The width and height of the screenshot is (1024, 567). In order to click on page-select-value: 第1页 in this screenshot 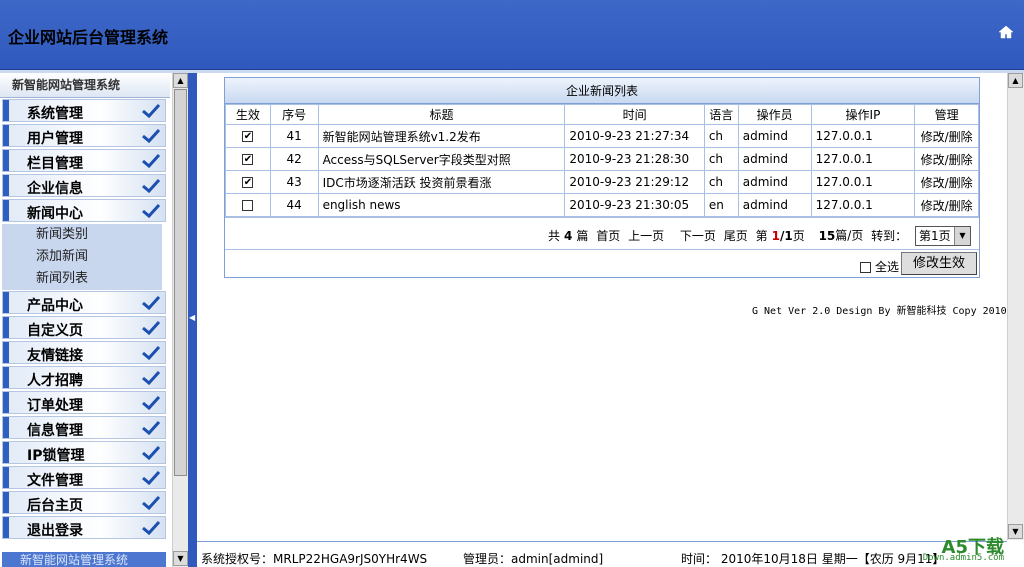, I will do `click(935, 236)`.